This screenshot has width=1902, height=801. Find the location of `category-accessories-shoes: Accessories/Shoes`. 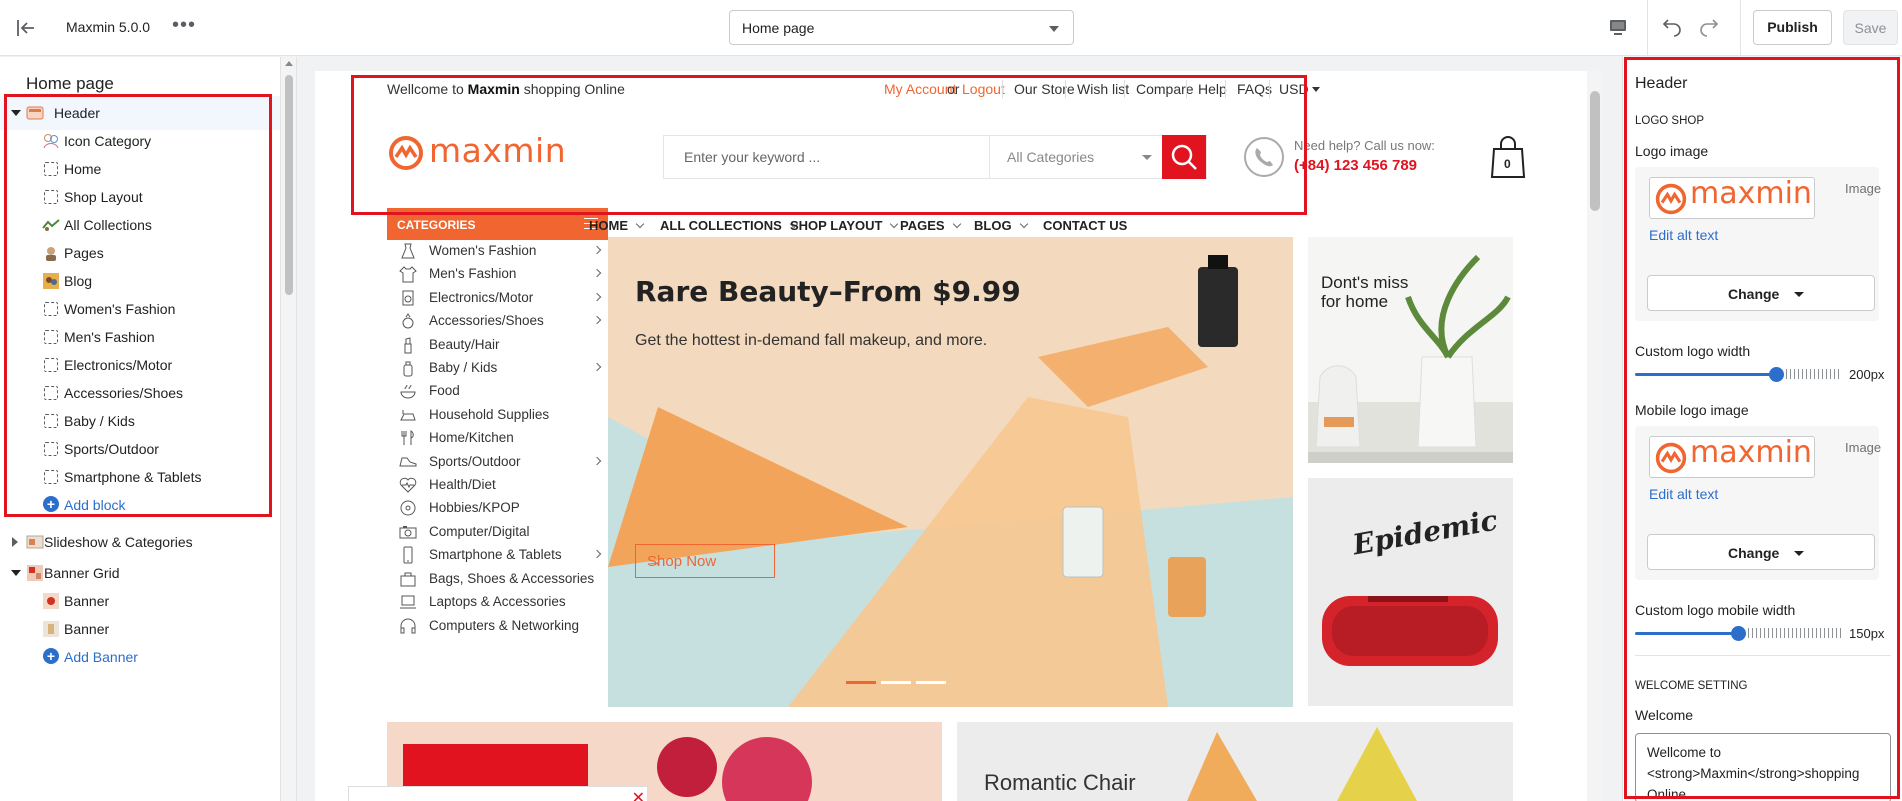

category-accessories-shoes: Accessories/Shoes is located at coordinates (497, 321).